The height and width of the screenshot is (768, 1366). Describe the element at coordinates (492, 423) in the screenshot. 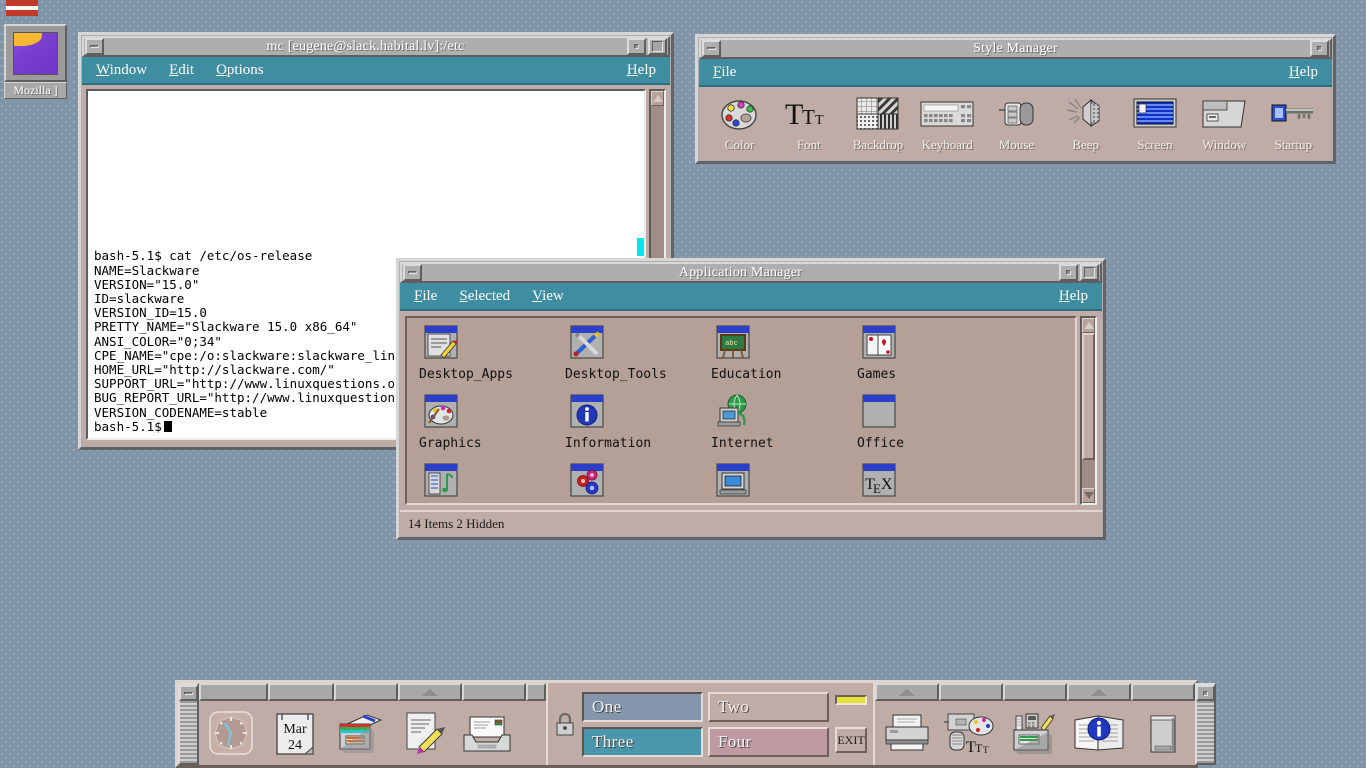

I see `app-item-graphics: Graphics` at that location.